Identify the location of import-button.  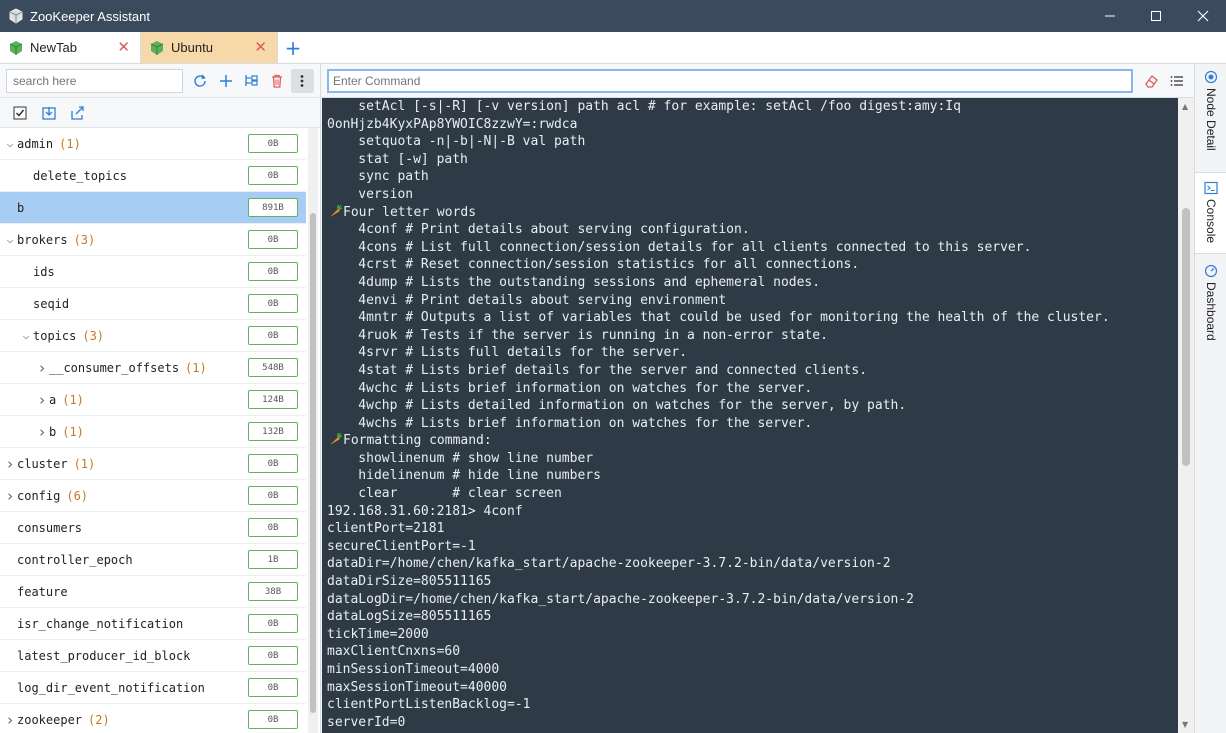
(49, 113).